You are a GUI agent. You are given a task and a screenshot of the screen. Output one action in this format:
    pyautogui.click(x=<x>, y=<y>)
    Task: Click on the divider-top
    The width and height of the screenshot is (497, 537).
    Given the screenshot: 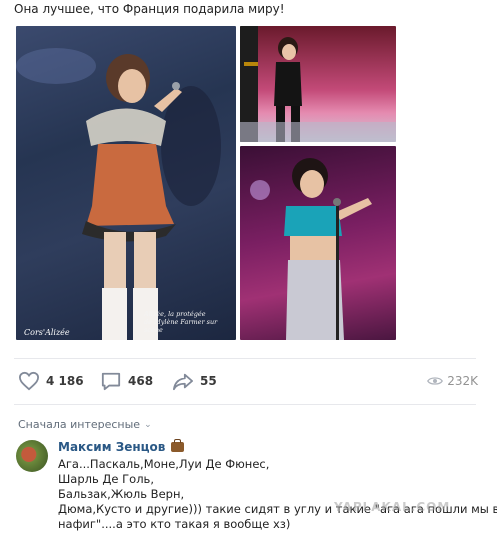 What is the action you would take?
    pyautogui.click(x=245, y=358)
    